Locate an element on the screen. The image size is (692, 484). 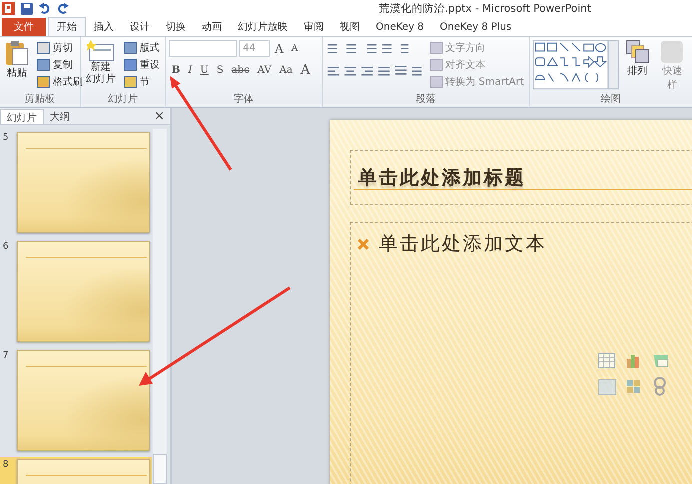
clipboard-icon is located at coordinates (17, 53).